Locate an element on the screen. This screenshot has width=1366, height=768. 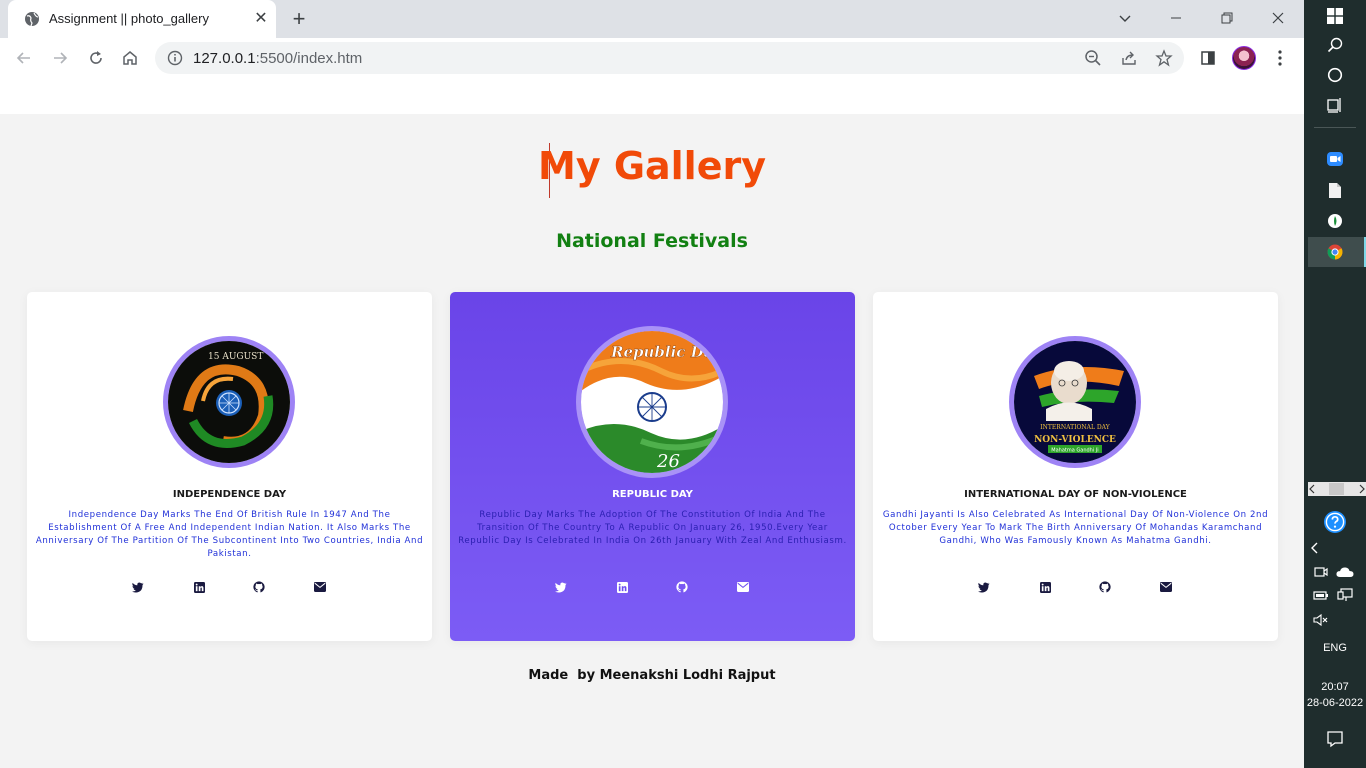
restore-button is located at coordinates (1227, 18).